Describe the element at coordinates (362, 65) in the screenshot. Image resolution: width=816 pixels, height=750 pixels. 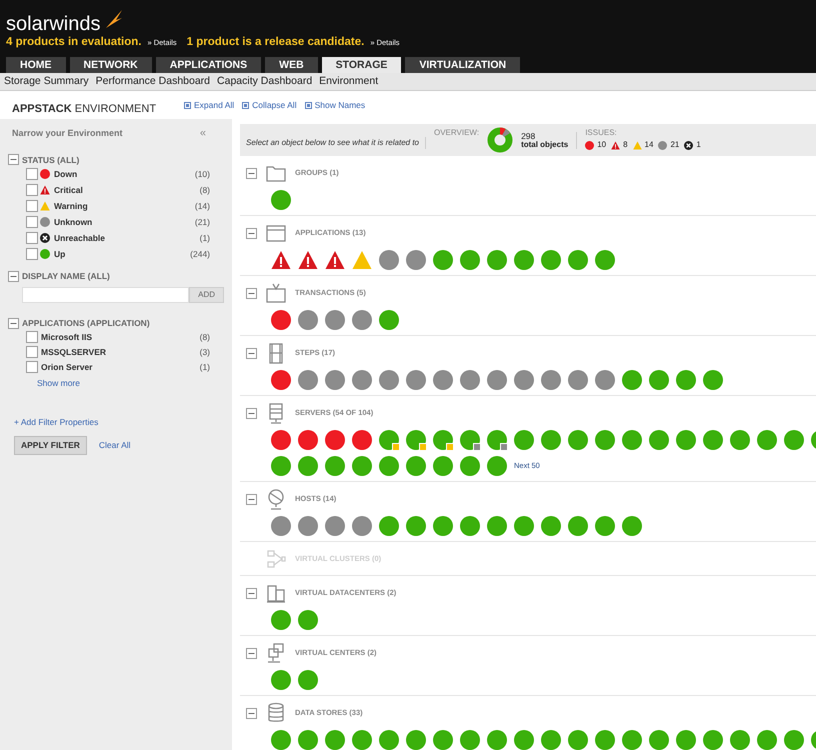
I see `nav-tab: STORAGE` at that location.